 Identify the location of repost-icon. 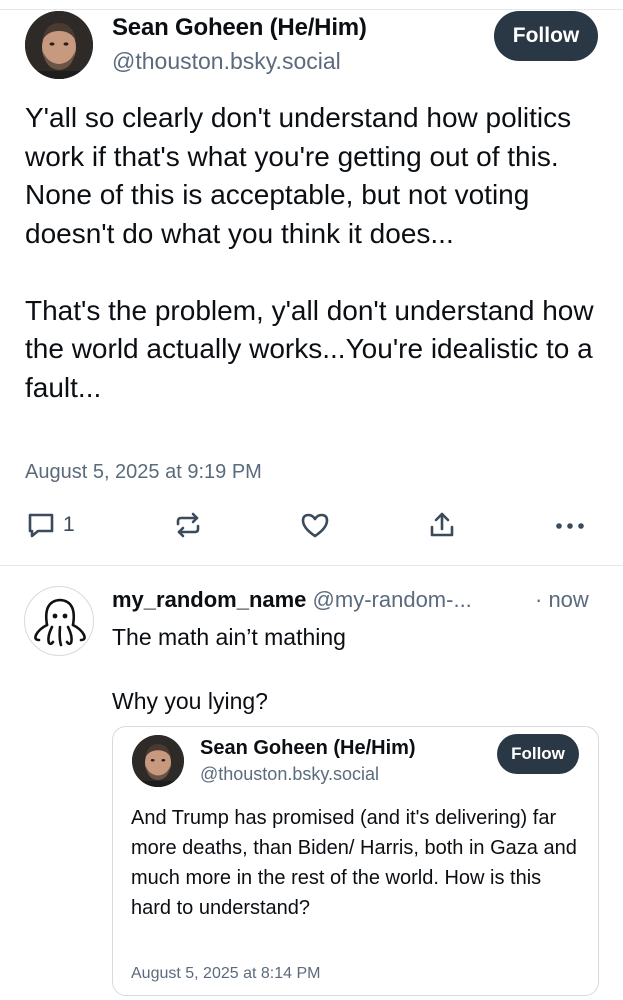
(188, 525).